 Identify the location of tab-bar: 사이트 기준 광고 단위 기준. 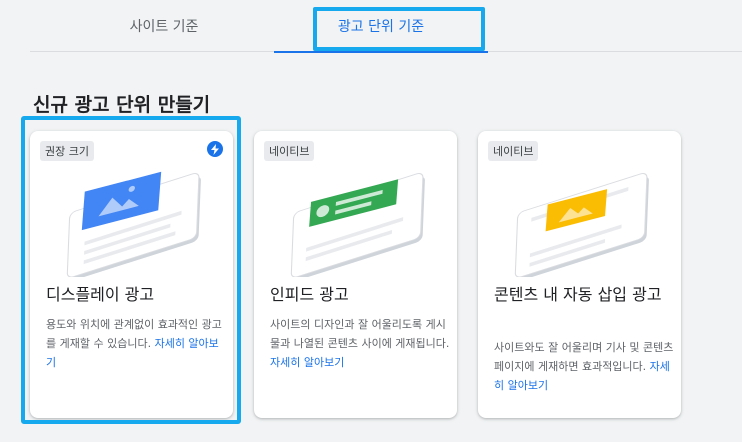
(386, 26).